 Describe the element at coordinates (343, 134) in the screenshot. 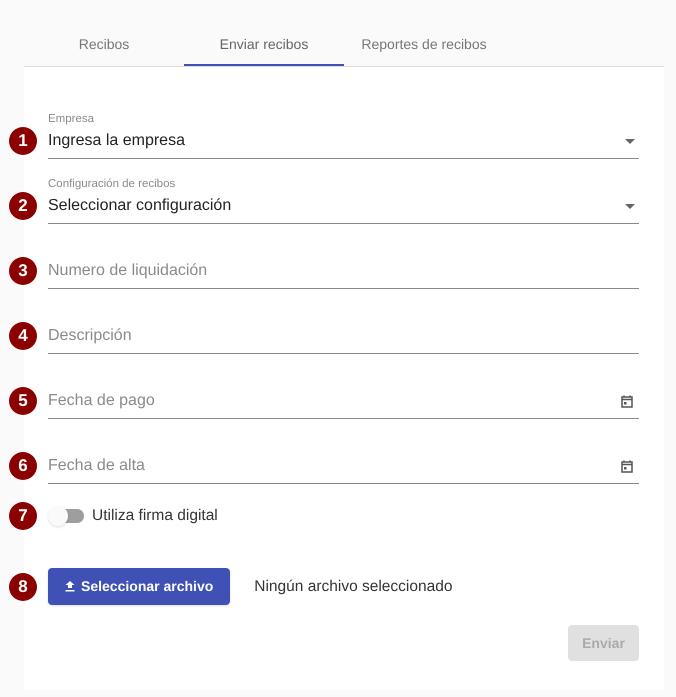

I see `dropdown-field: Empresa Ingresa la empresa` at that location.